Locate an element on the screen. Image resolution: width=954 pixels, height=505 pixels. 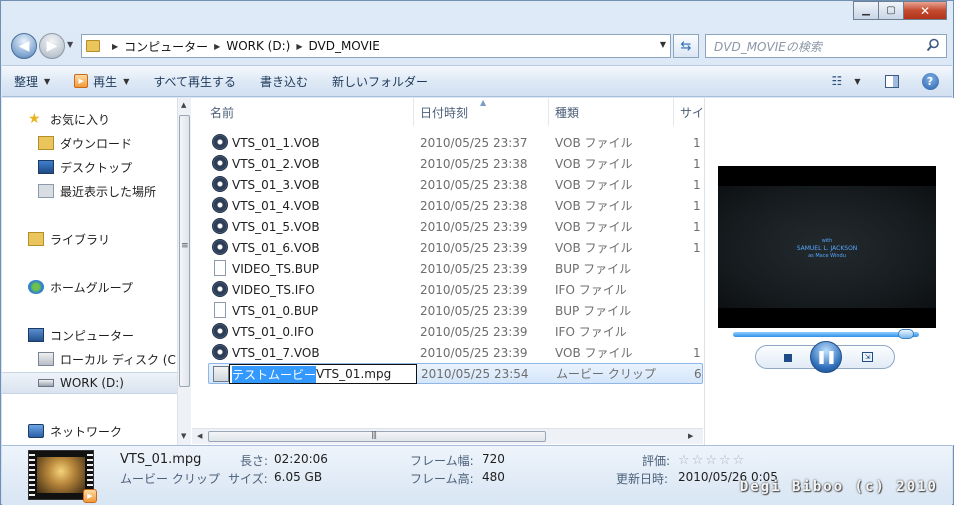
nav-item-label: ネットワーク is located at coordinates (86, 431).